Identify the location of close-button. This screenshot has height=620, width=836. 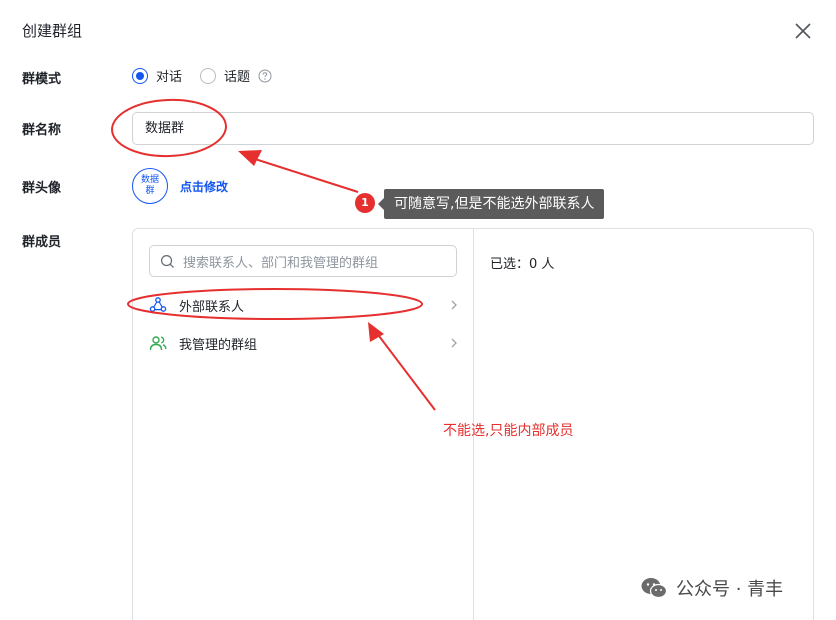
(803, 31).